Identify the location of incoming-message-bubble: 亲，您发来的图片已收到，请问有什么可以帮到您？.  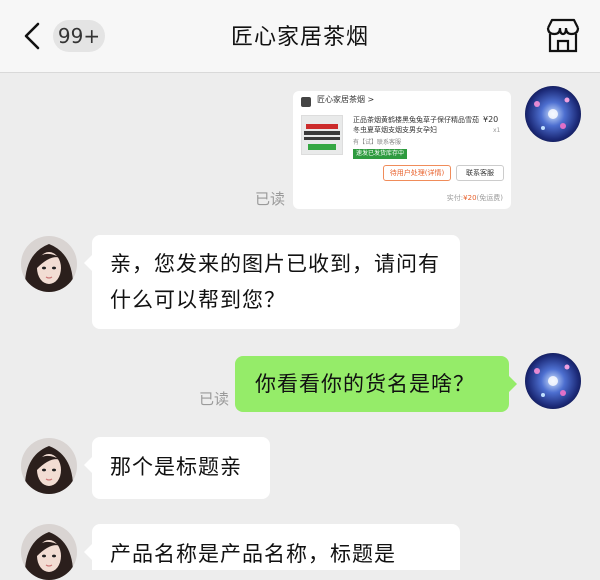
(272, 282).